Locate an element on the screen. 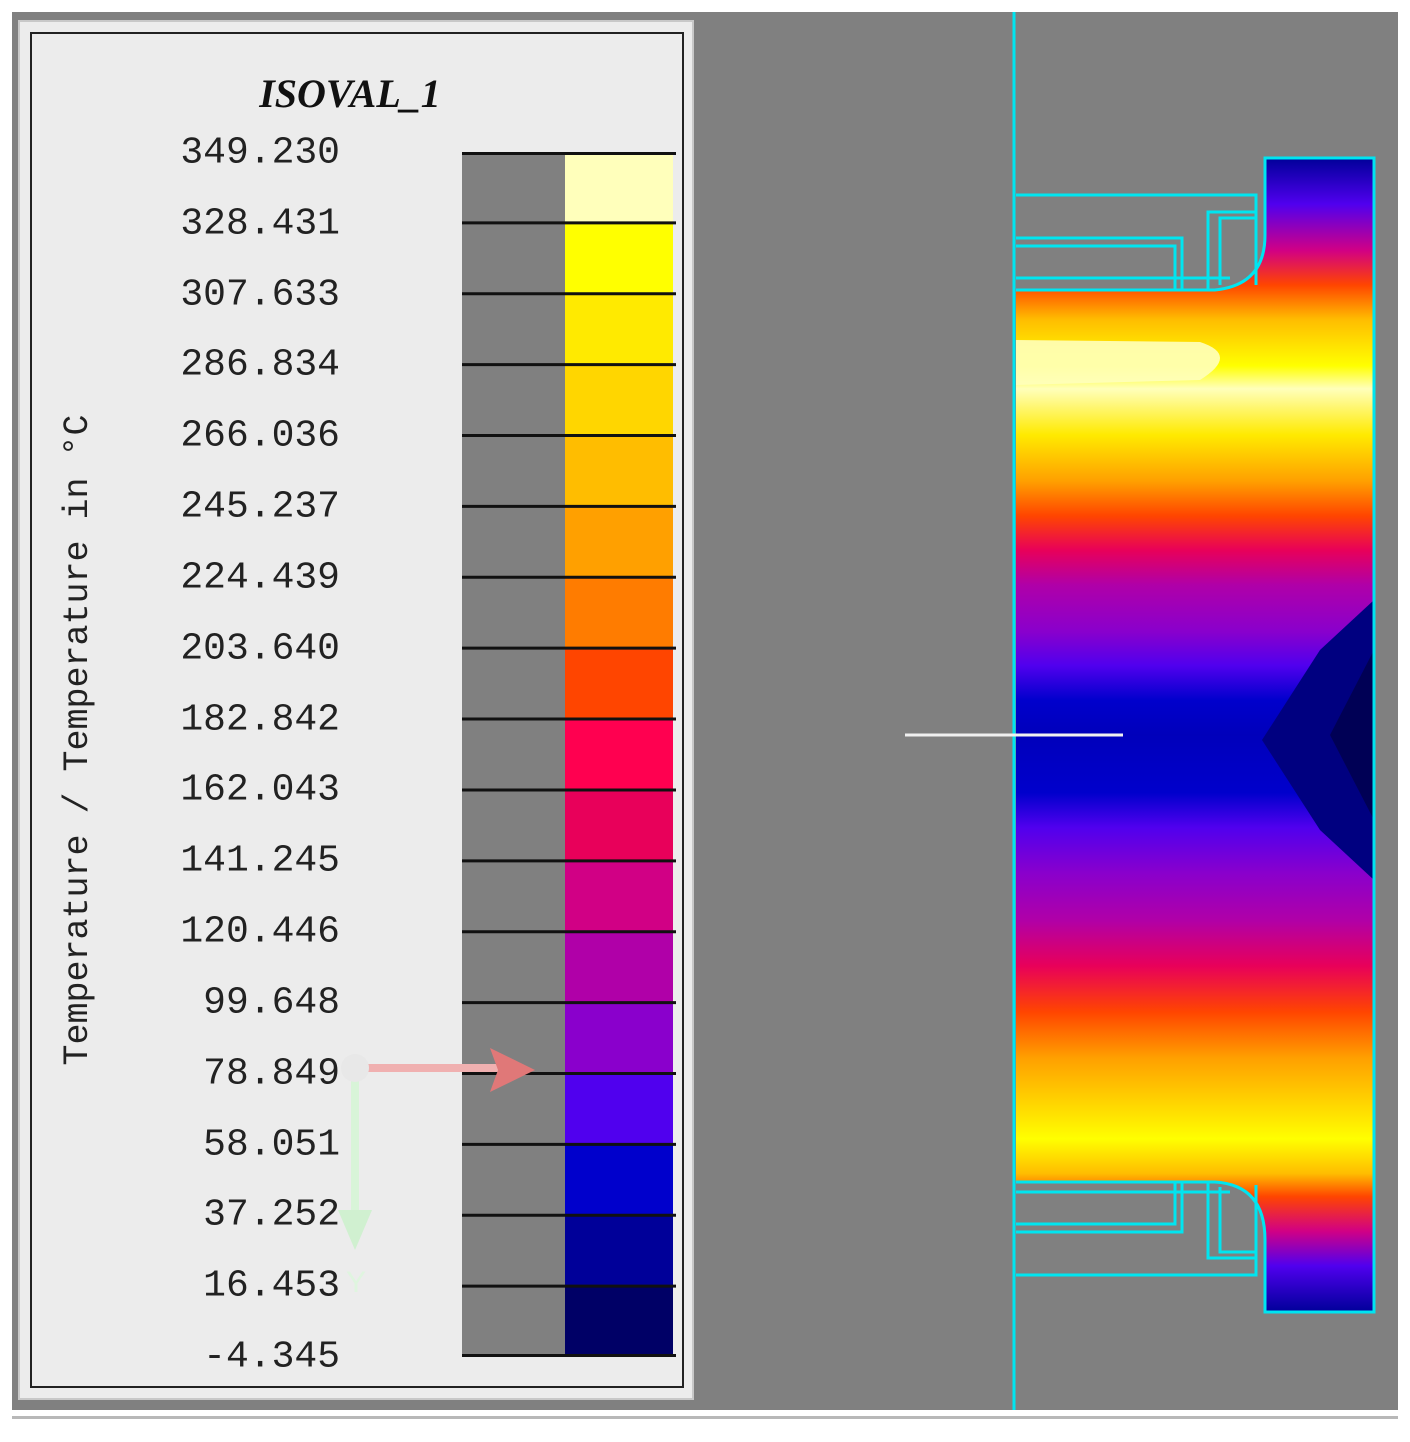  legend-tick-label: 349.230 is located at coordinates (260, 153).